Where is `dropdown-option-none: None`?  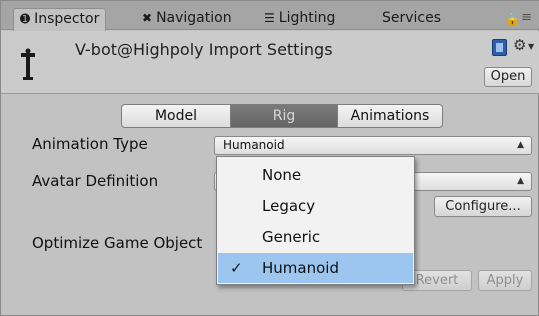
dropdown-option-none: None is located at coordinates (315, 175).